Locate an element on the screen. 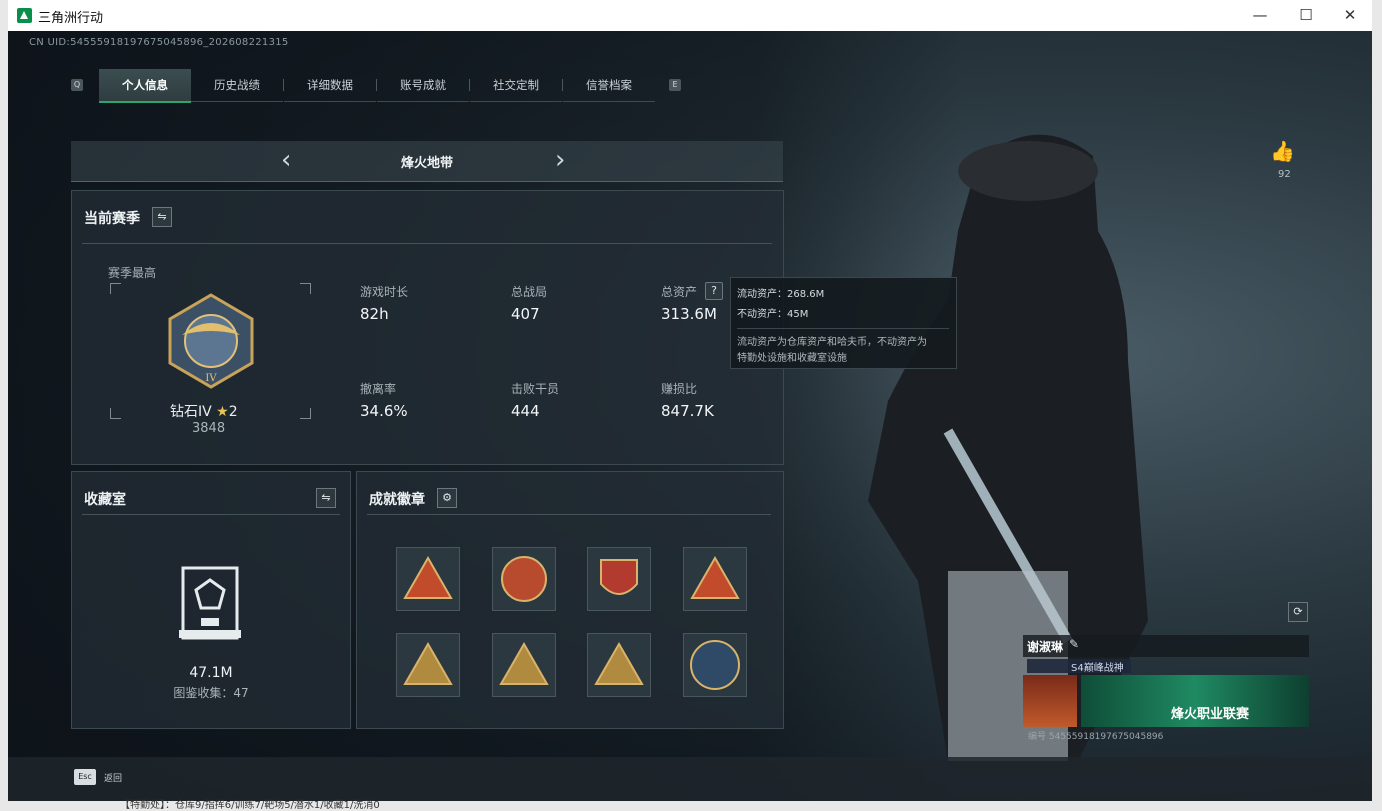 The image size is (1382, 811). rank-stars: 2 is located at coordinates (233, 412).